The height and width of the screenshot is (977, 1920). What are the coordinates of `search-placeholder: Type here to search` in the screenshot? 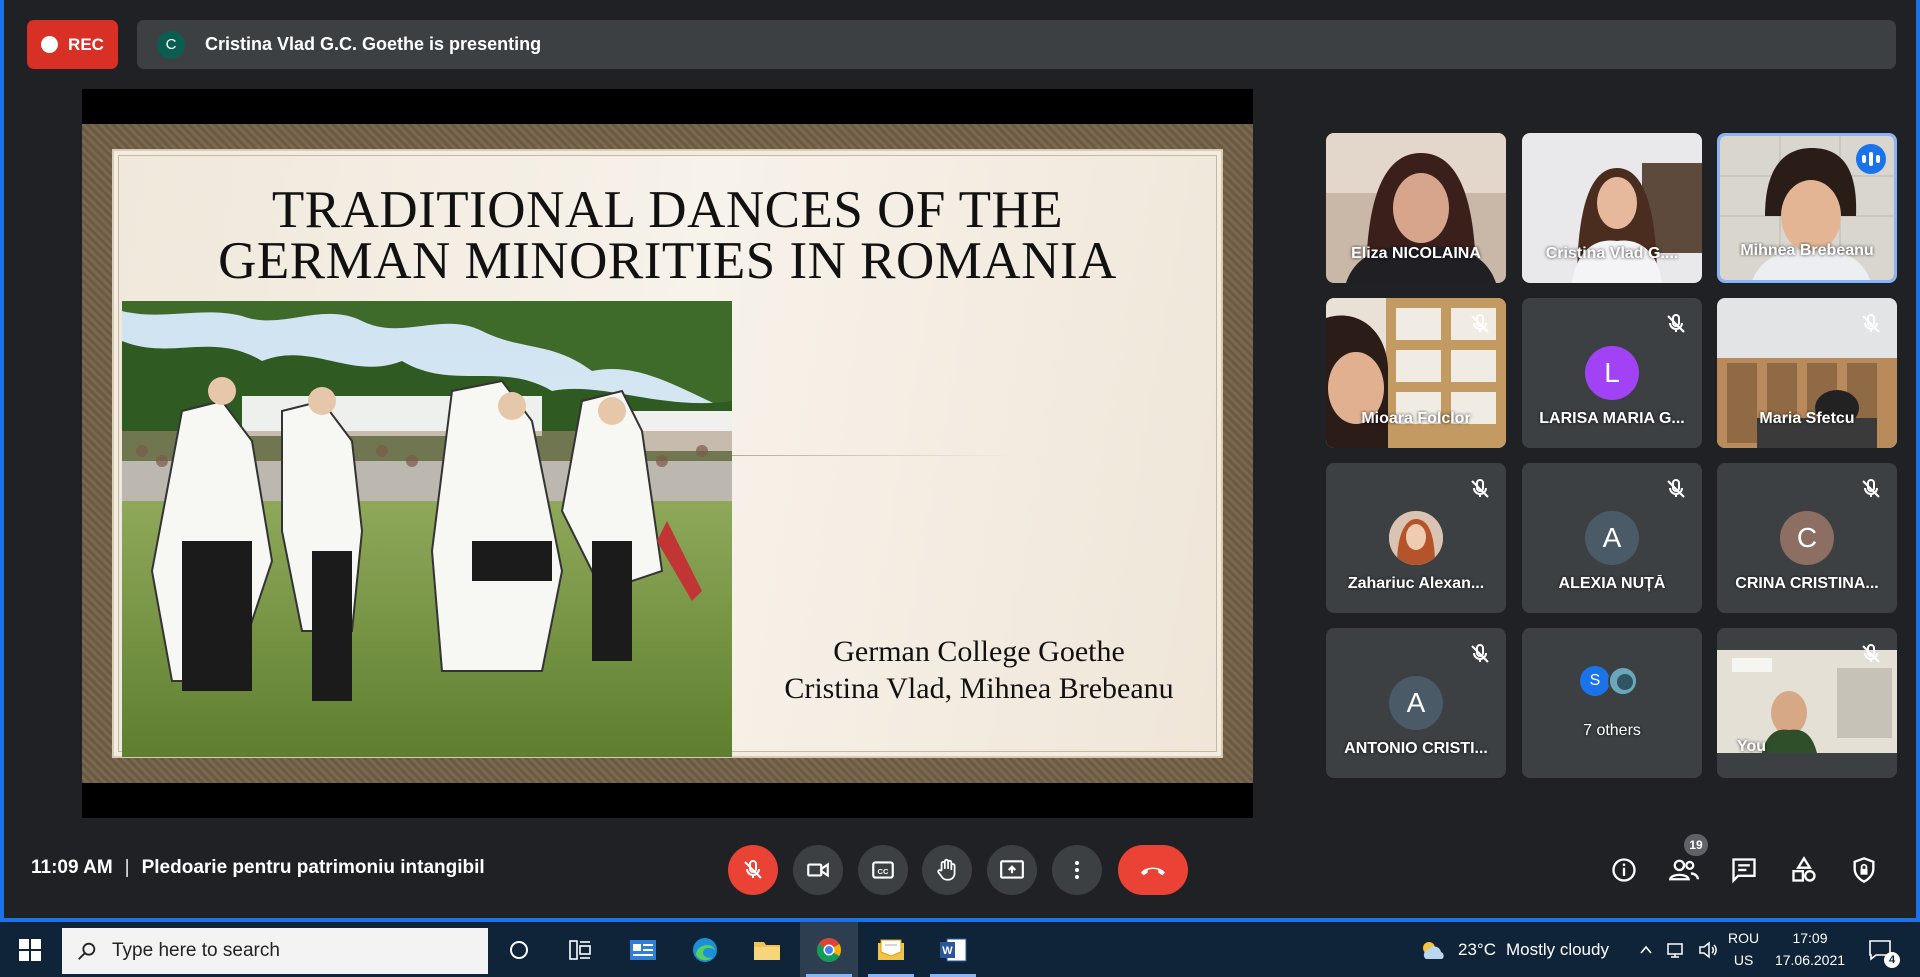 It's located at (196, 950).